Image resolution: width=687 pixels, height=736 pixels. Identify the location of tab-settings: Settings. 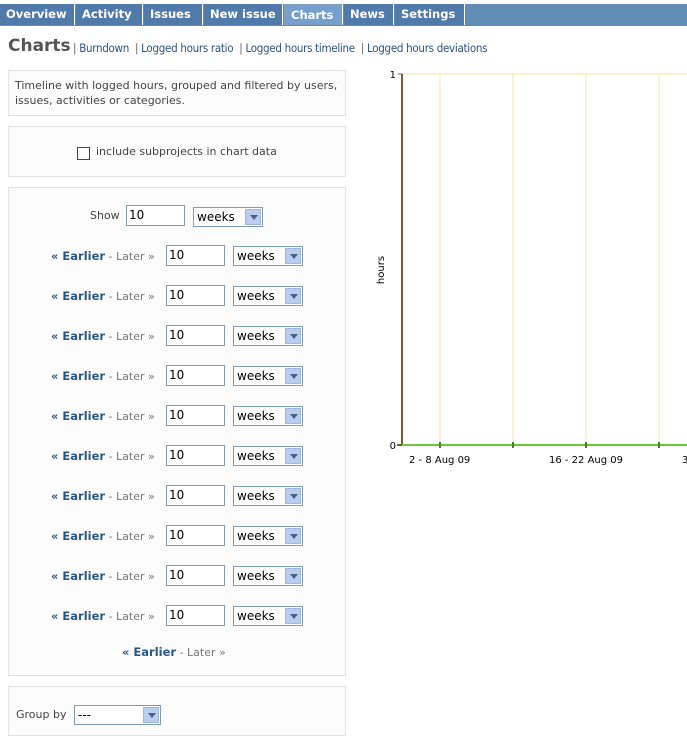
(430, 14).